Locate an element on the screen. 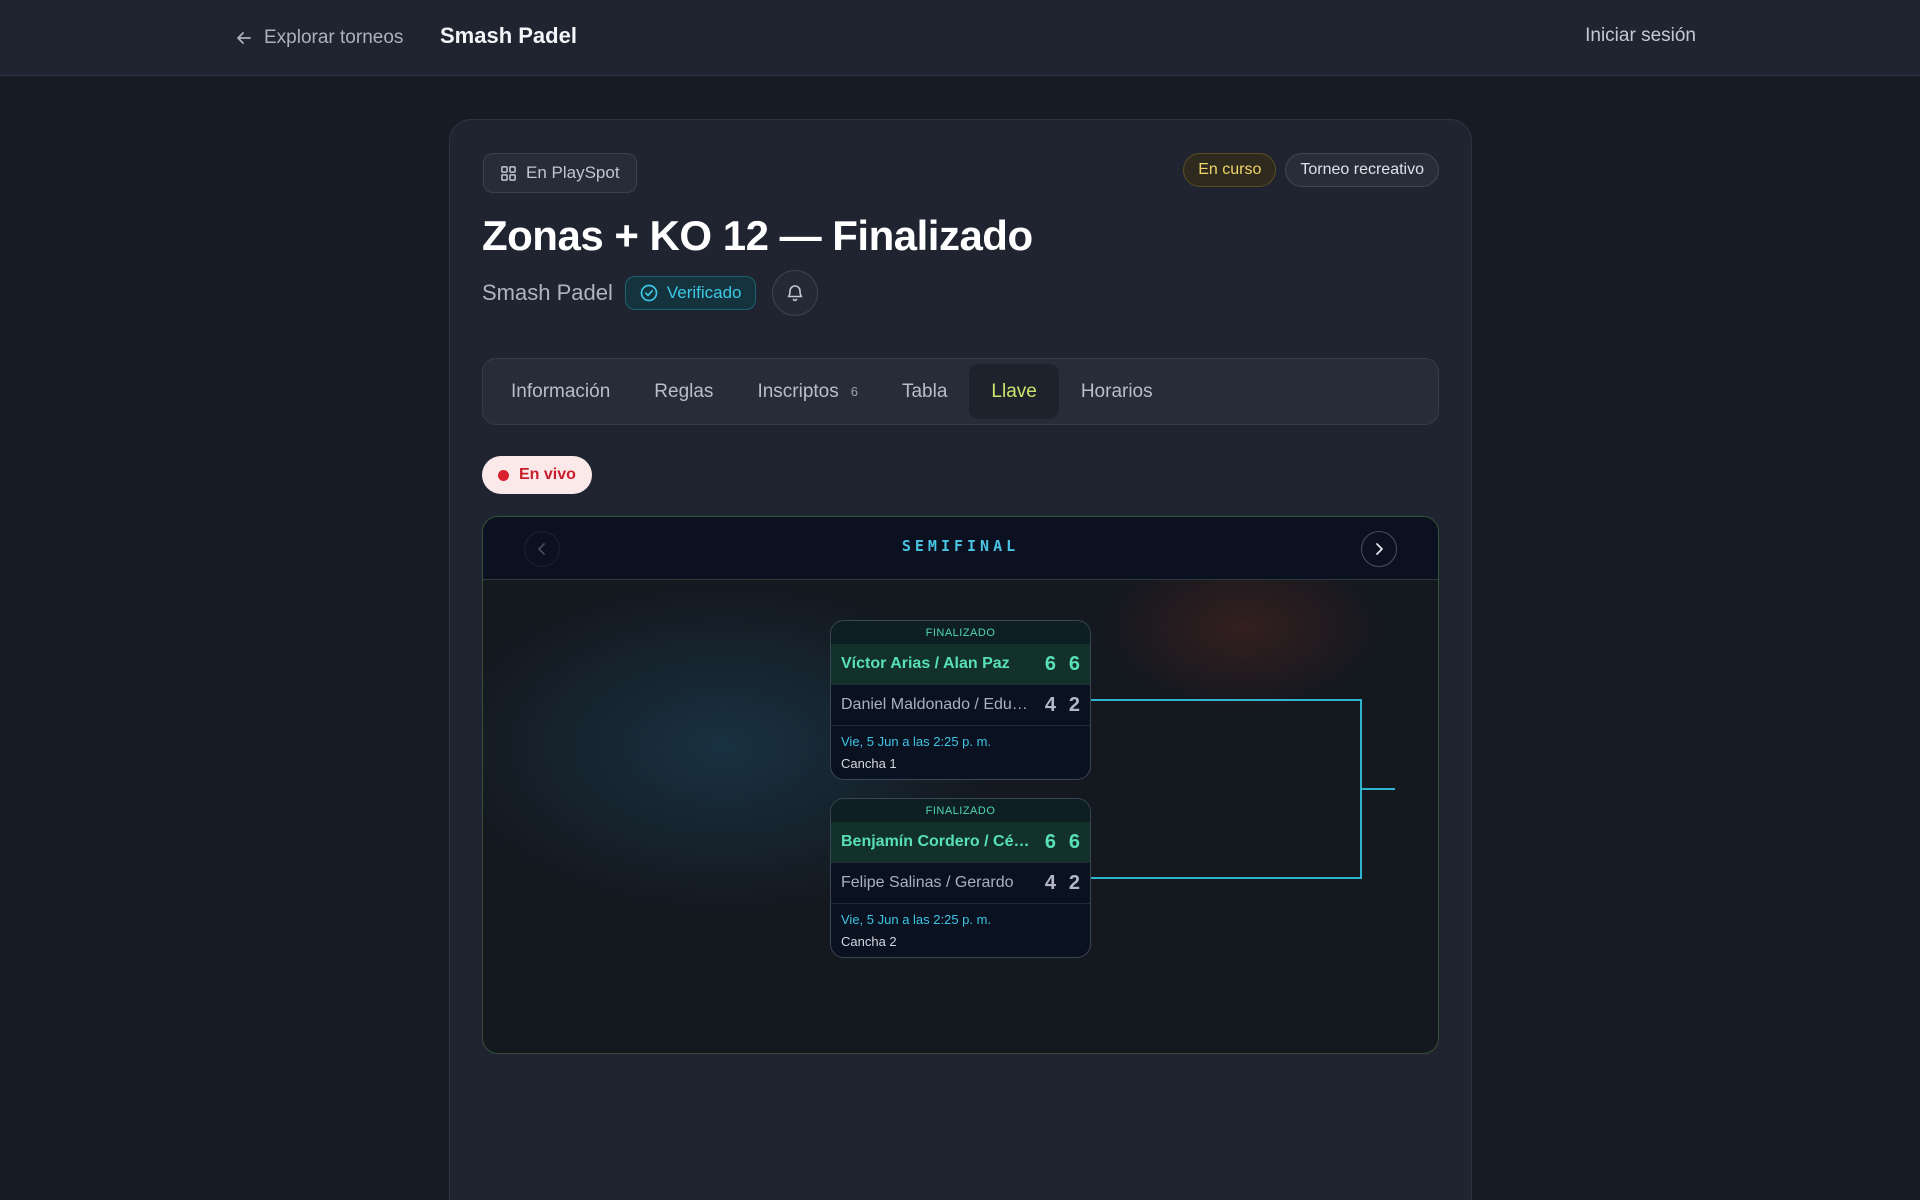 The height and width of the screenshot is (1200, 1920). organizer-row: Smash Padel Verificado is located at coordinates (650, 293).